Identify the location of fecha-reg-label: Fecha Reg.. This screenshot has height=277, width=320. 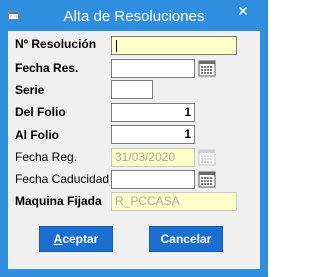
(46, 157).